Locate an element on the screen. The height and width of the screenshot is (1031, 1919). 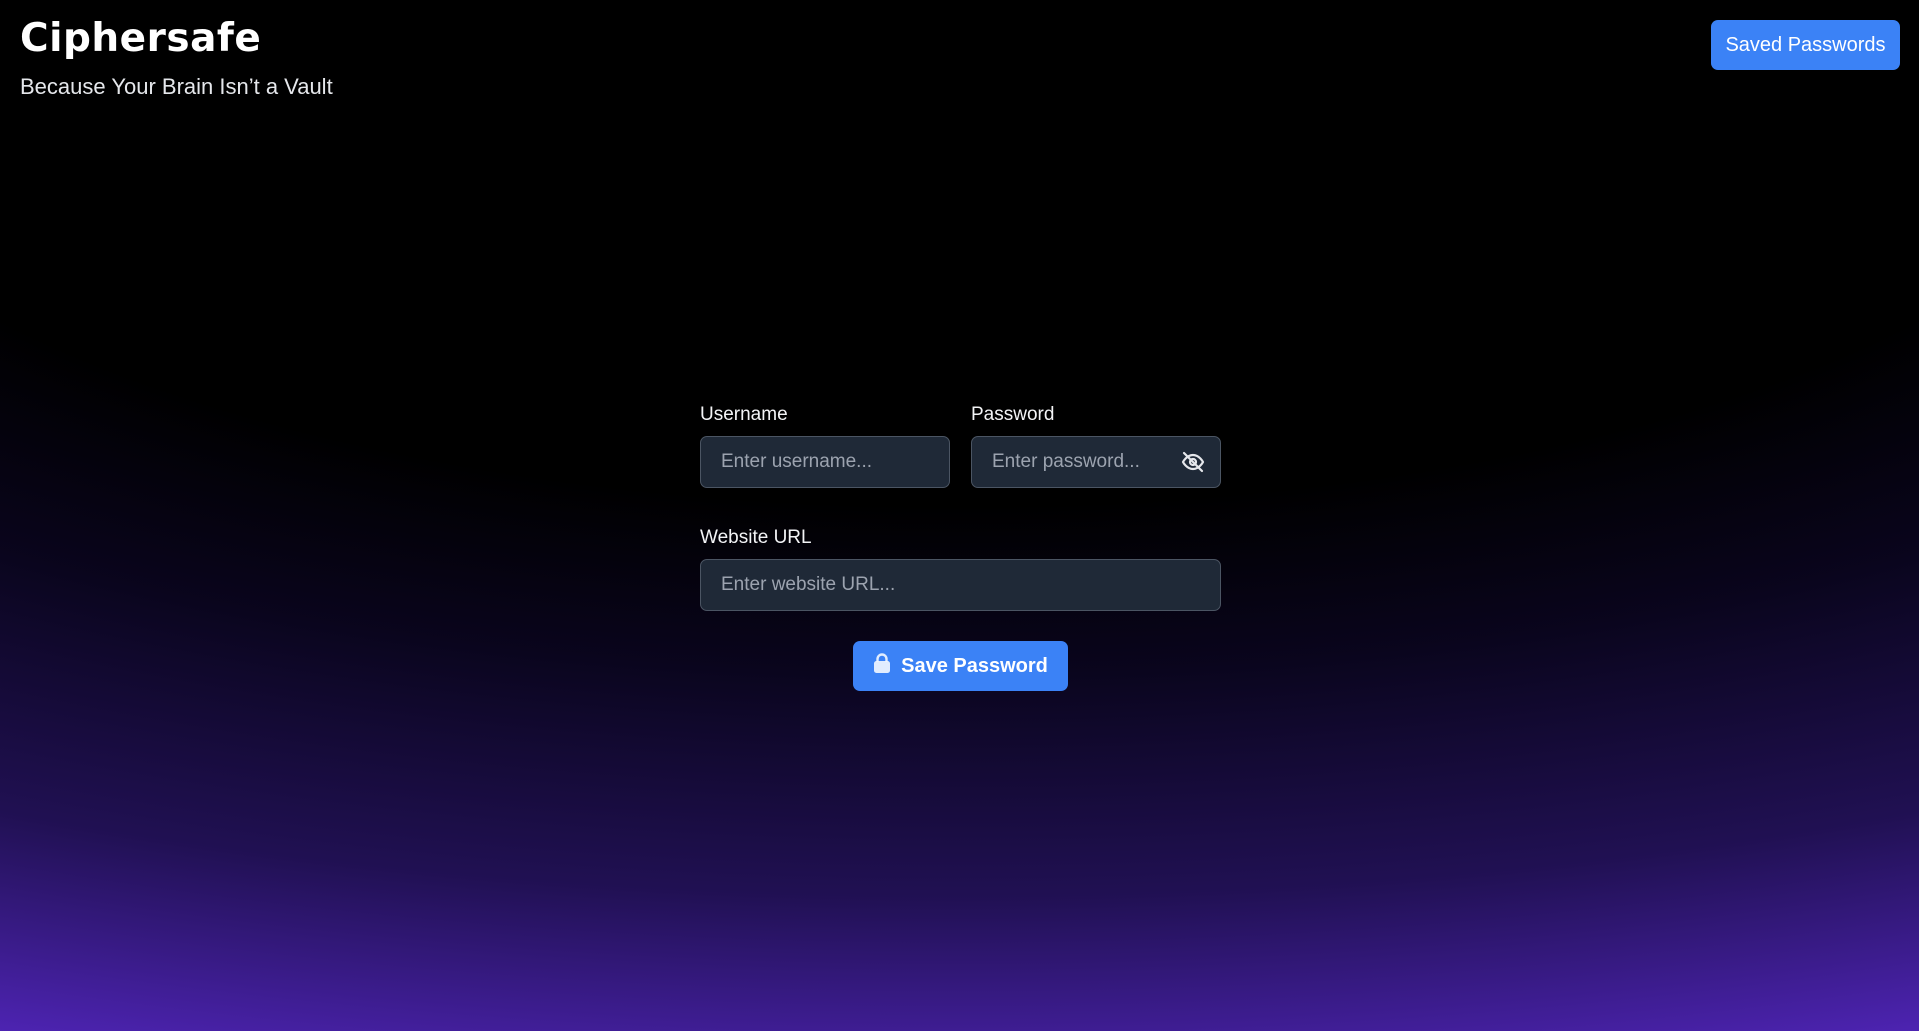
credentials-row: Username Password is located at coordinates (960, 446).